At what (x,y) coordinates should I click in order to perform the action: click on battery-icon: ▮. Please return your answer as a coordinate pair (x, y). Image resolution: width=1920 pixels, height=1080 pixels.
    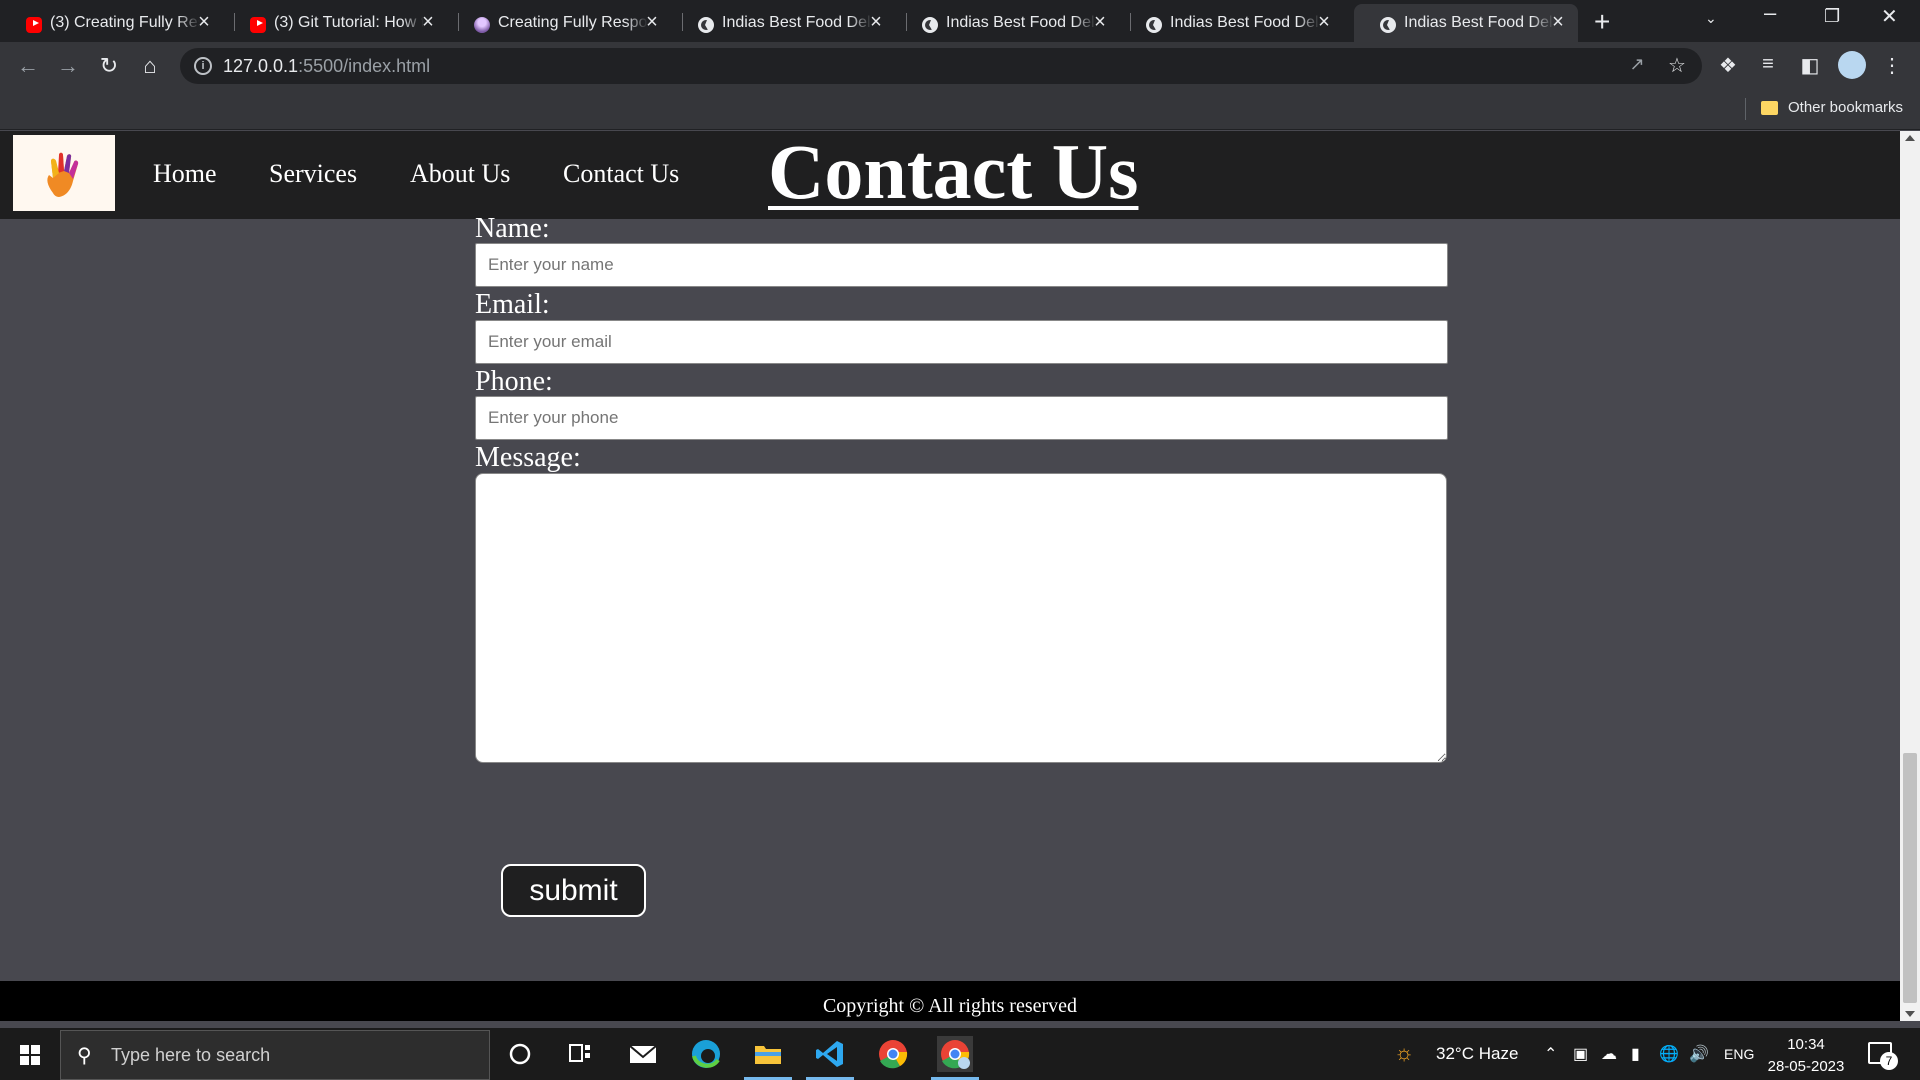
    Looking at the image, I should click on (1635, 1054).